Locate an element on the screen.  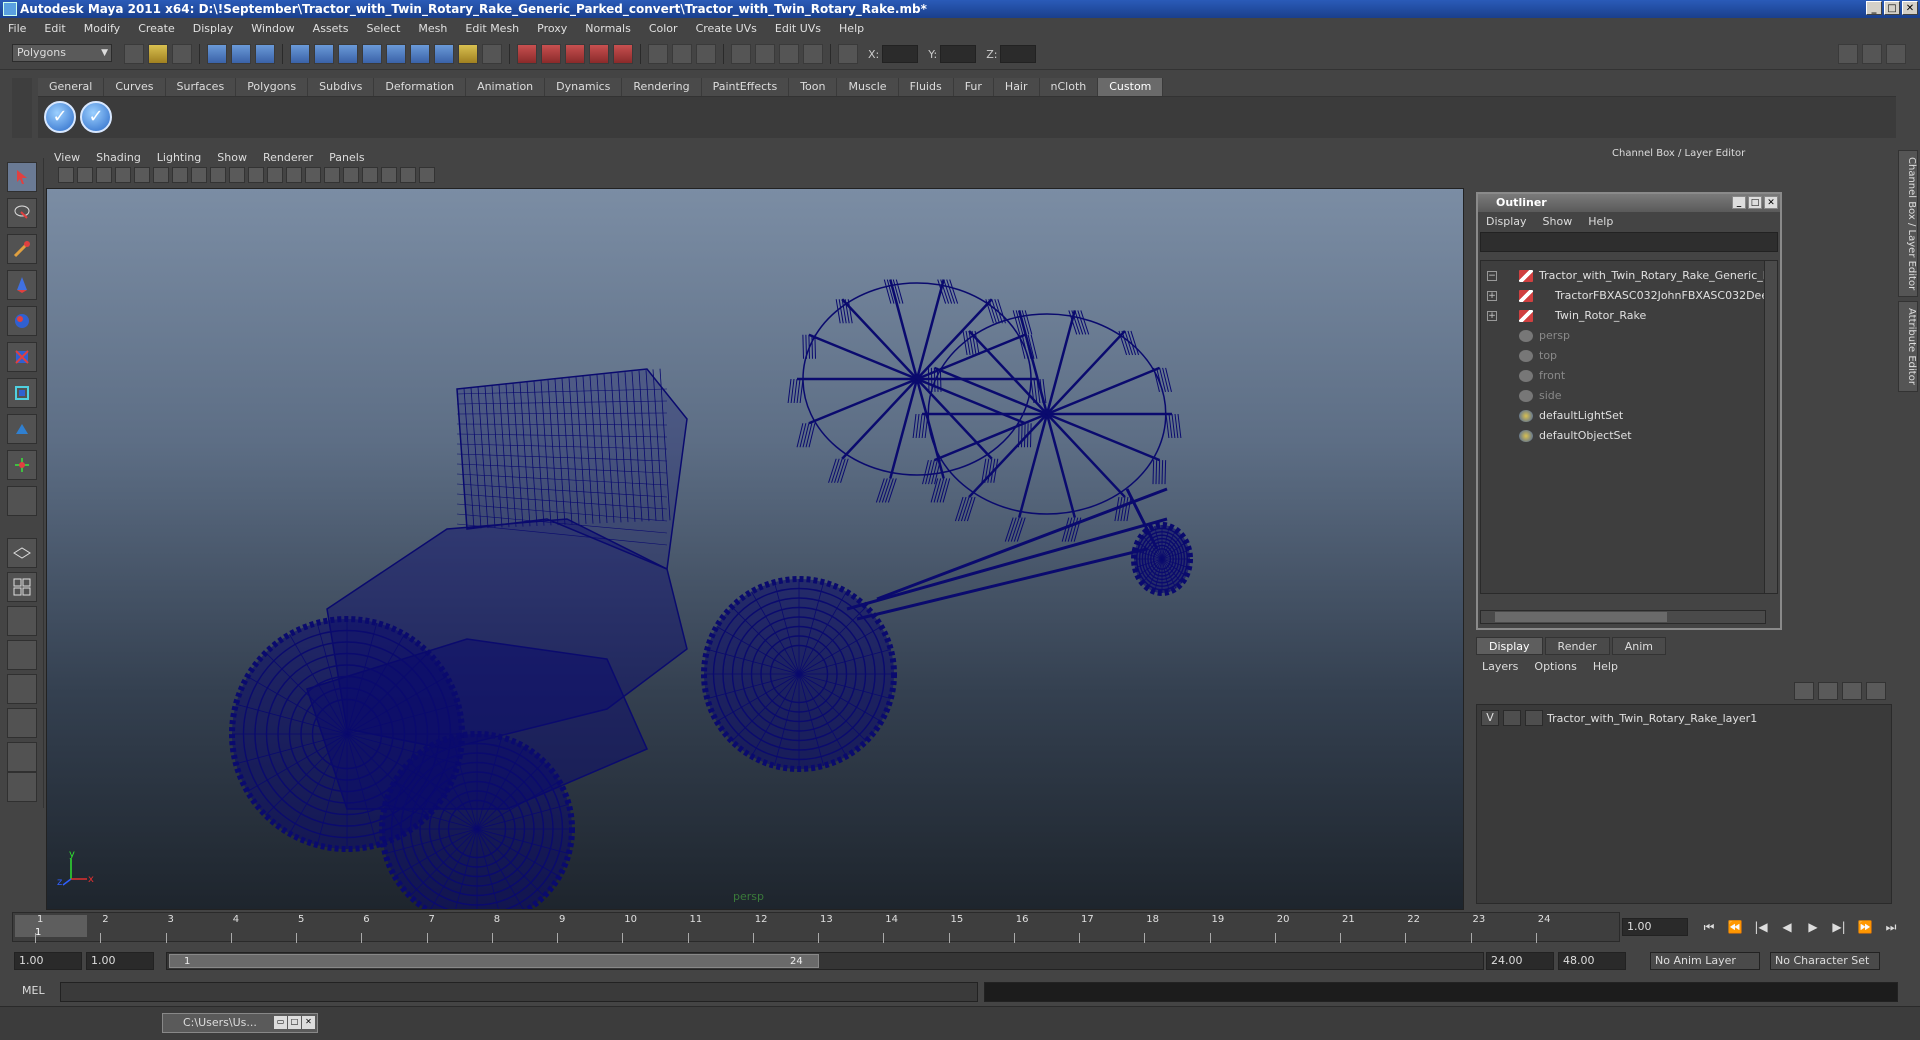
outliner-item: − Tractor_with_Twin_Rotary_Rake_Generic_P is located at coordinates (1623, 276).